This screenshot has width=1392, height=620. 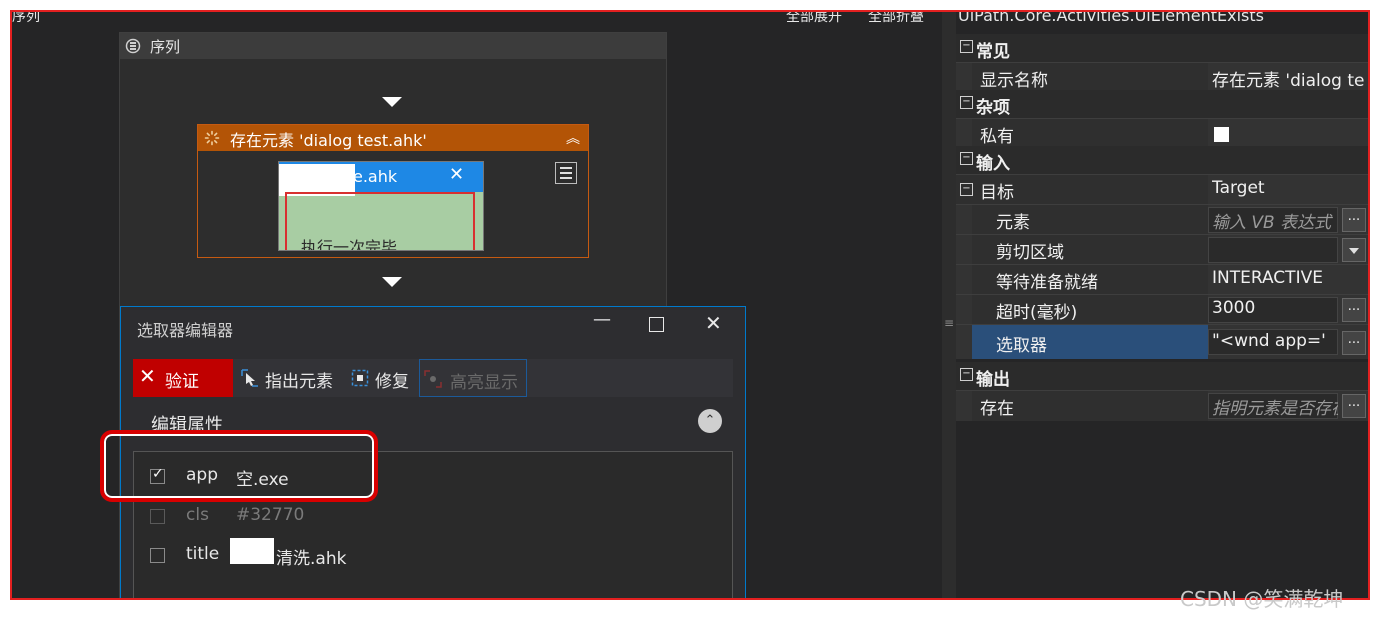 What do you see at coordinates (710, 421) in the screenshot?
I see `chevron-up-icon: ⌃` at bounding box center [710, 421].